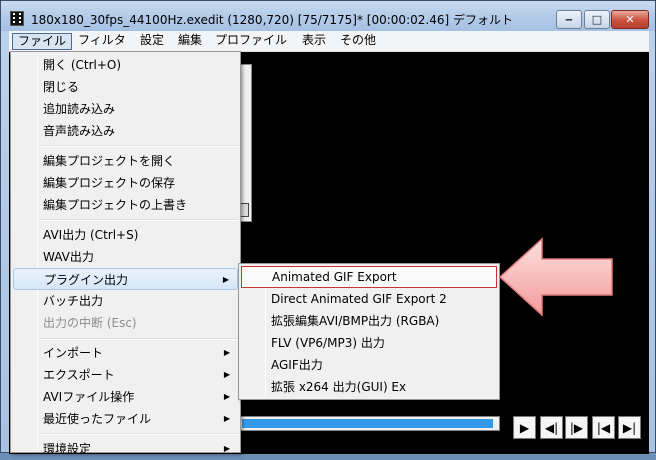 The image size is (656, 460). I want to click on menu-item-avi-output: AVI出力 (Ctrl+S), so click(125, 235).